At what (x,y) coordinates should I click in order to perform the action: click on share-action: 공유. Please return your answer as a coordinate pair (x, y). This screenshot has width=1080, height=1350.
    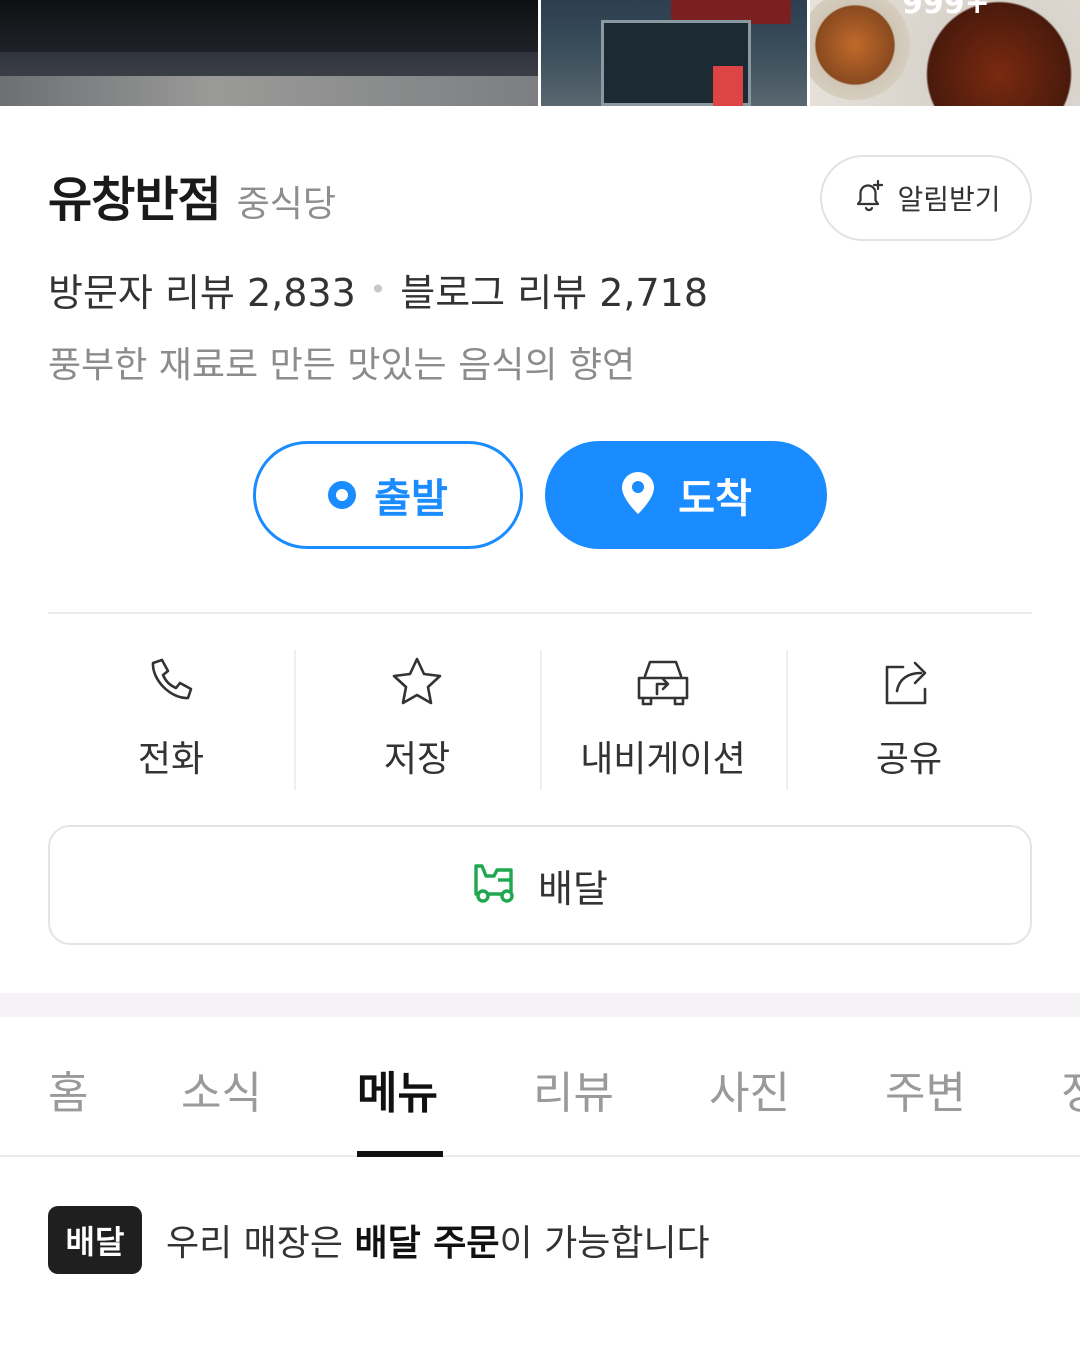
    Looking at the image, I should click on (909, 720).